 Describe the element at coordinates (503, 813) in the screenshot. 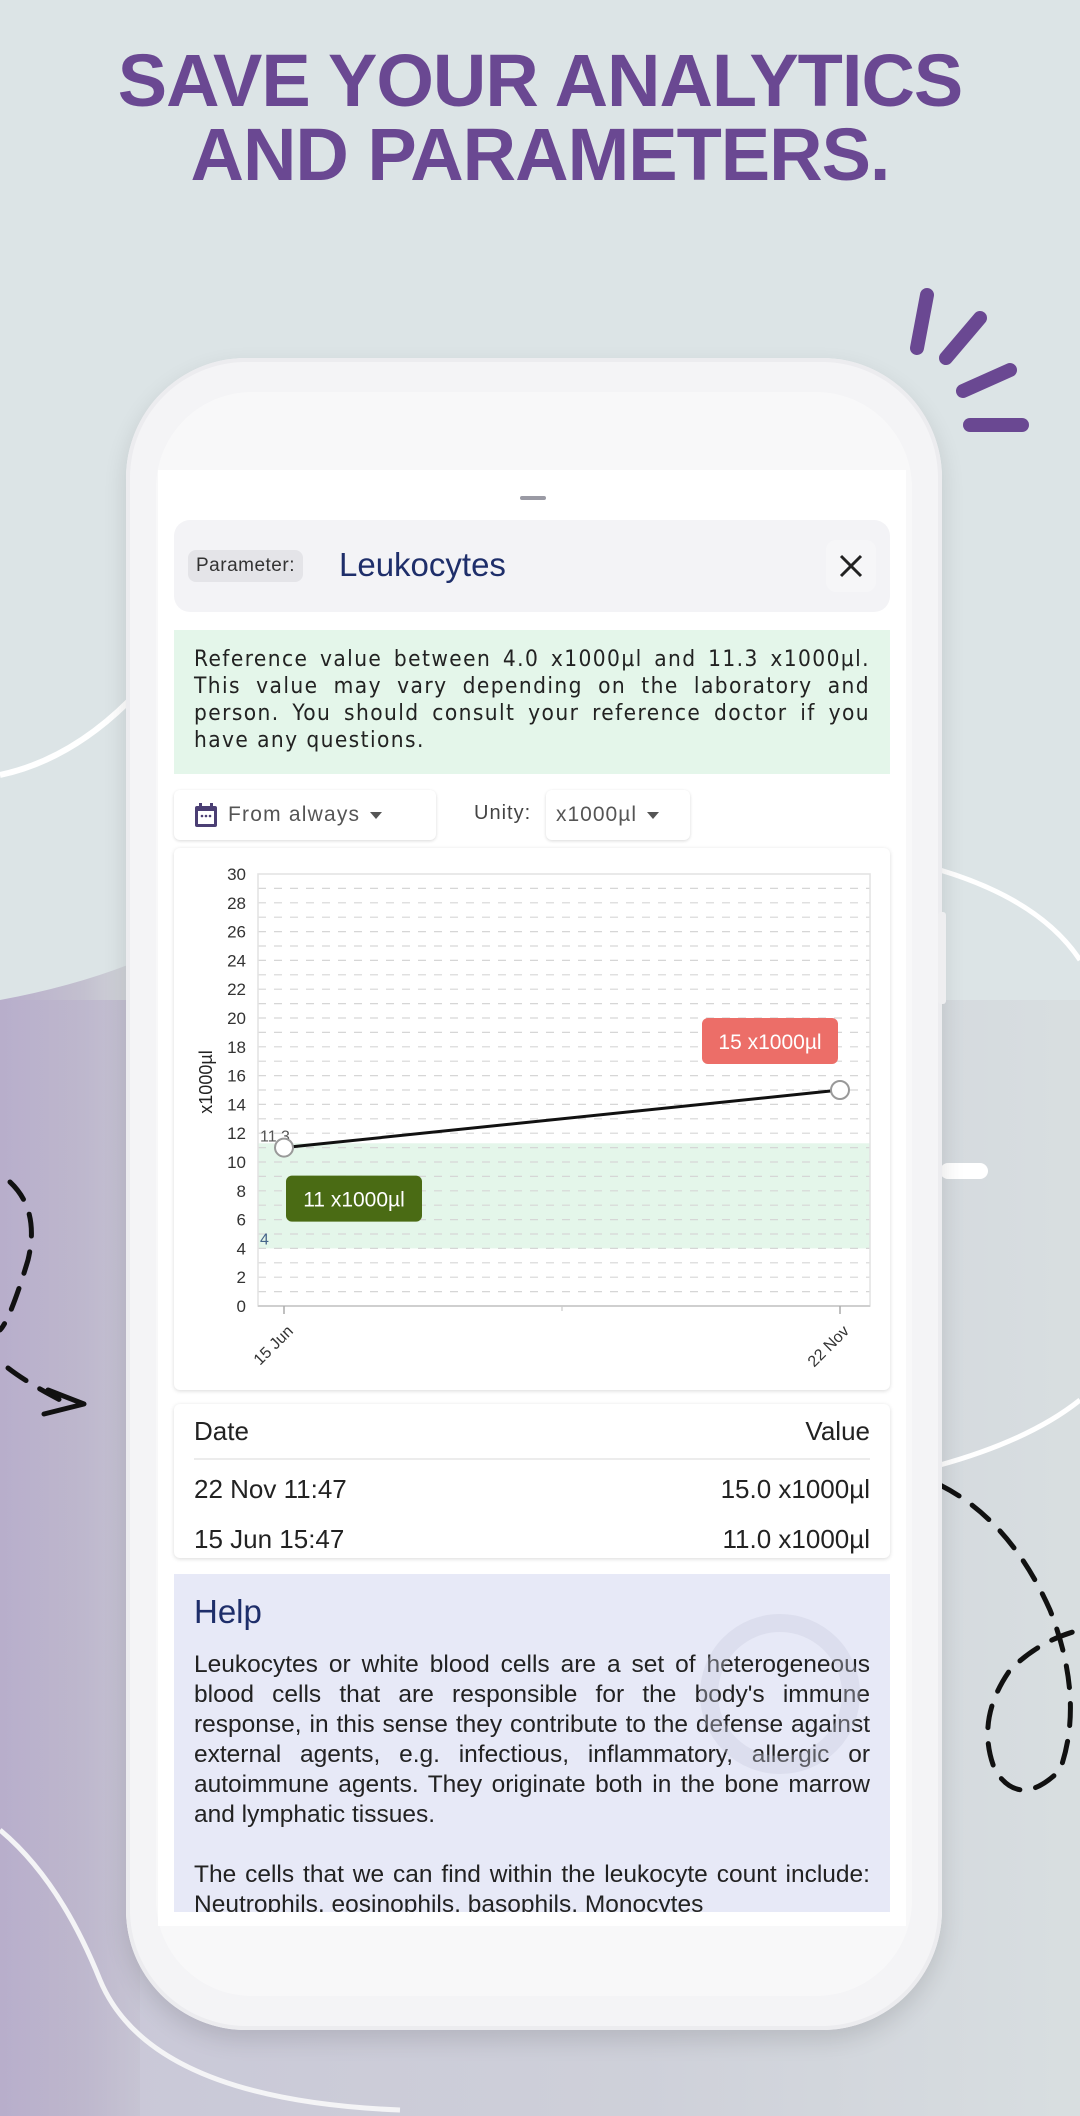

I see `unity-label: Unity:` at that location.